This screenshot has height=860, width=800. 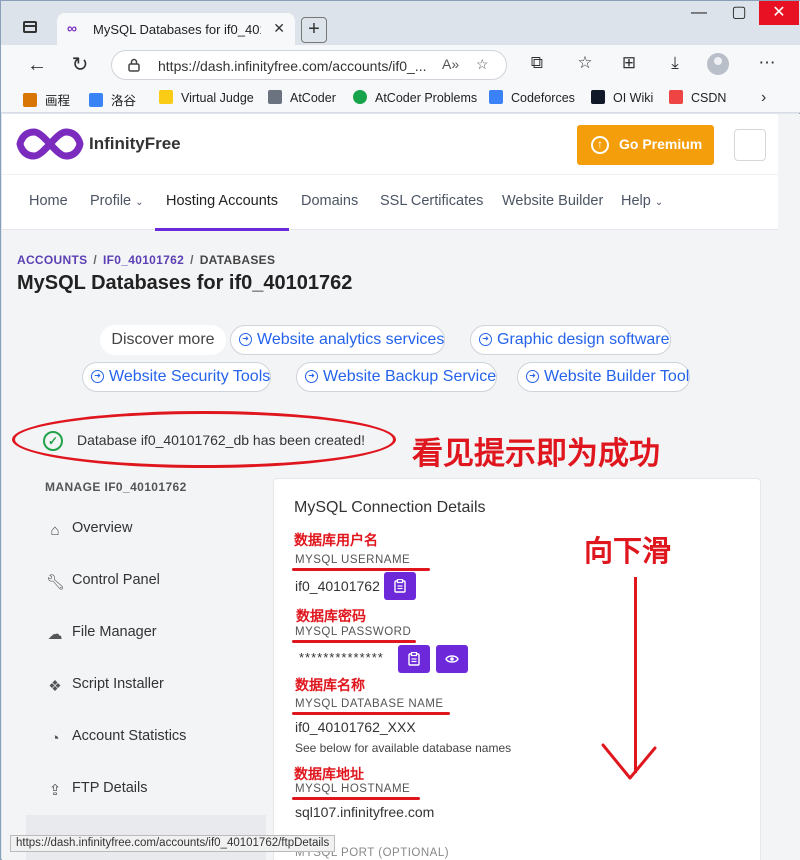 What do you see at coordinates (718, 64) in the screenshot?
I see `profile-avatar-icon` at bounding box center [718, 64].